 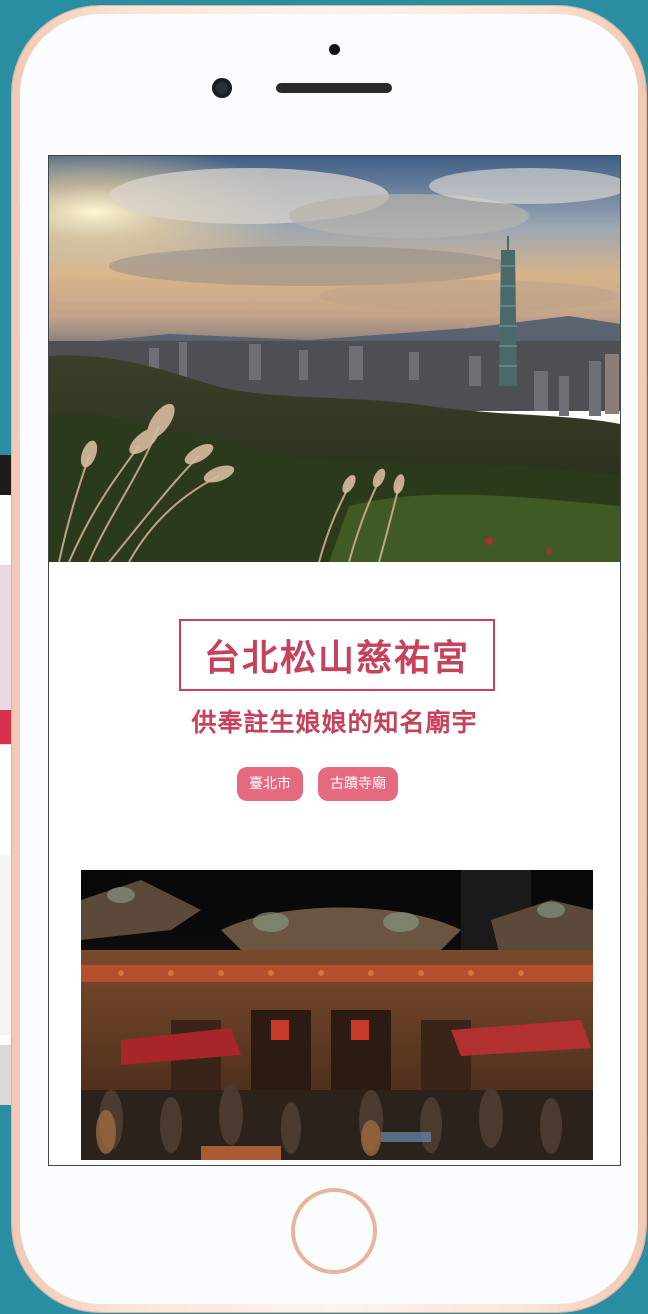 What do you see at coordinates (334, 1231) in the screenshot?
I see `home-button` at bounding box center [334, 1231].